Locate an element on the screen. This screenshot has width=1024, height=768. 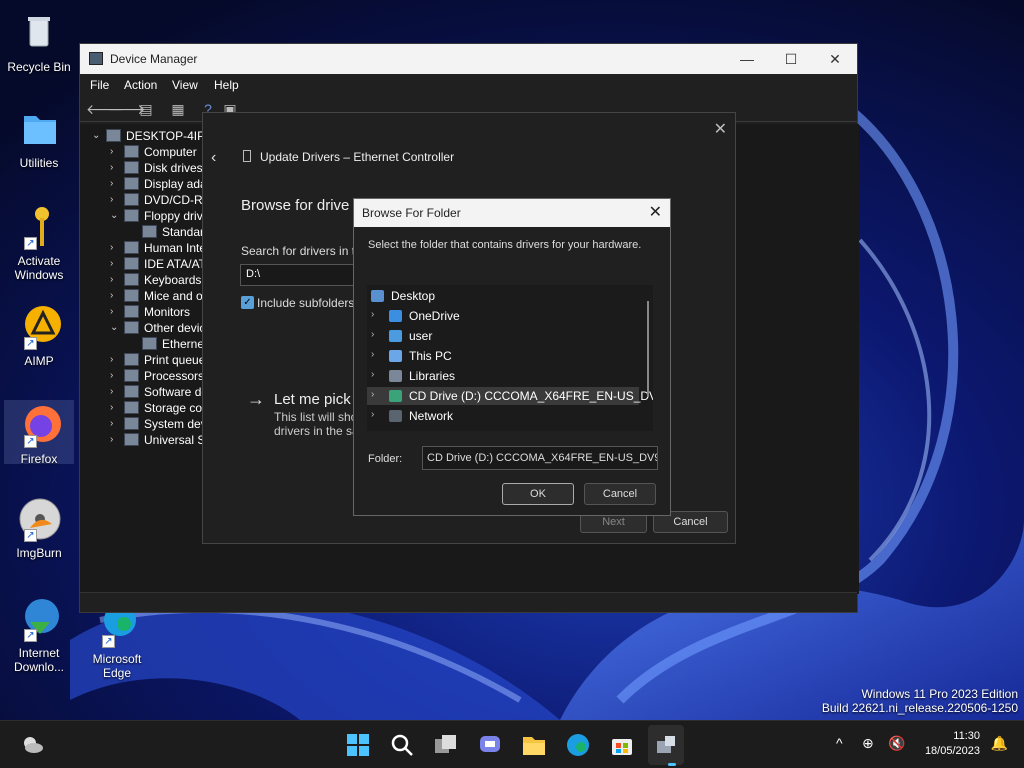
desktop-icon-firefox: ↗ Firefox is located at coordinates (39, 433).